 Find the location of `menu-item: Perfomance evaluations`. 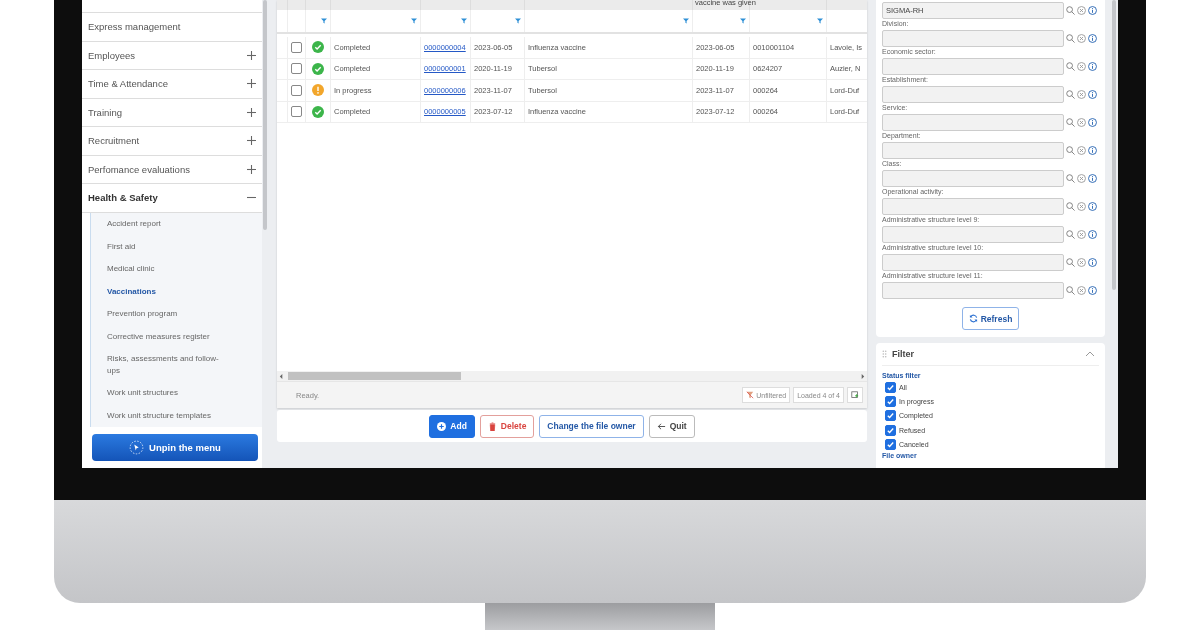

menu-item: Perfomance evaluations is located at coordinates (172, 169).